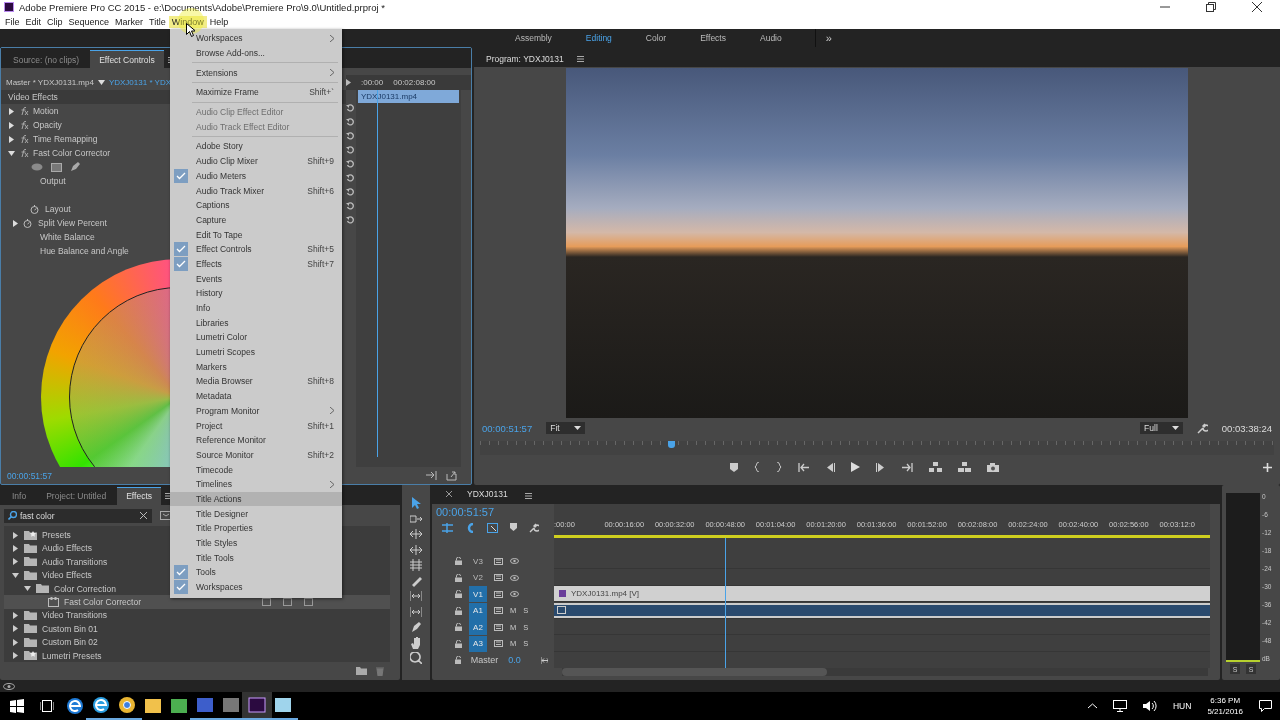 The image size is (1280, 720). What do you see at coordinates (84, 251) in the screenshot?
I see `property-name: Hue Balance and Angle` at bounding box center [84, 251].